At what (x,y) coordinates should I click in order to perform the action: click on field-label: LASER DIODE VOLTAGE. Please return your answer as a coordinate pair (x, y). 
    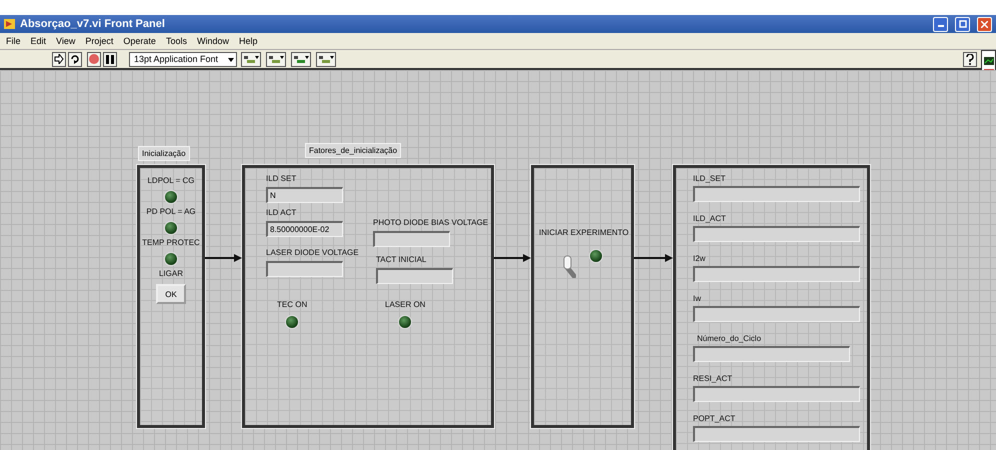
    Looking at the image, I should click on (312, 253).